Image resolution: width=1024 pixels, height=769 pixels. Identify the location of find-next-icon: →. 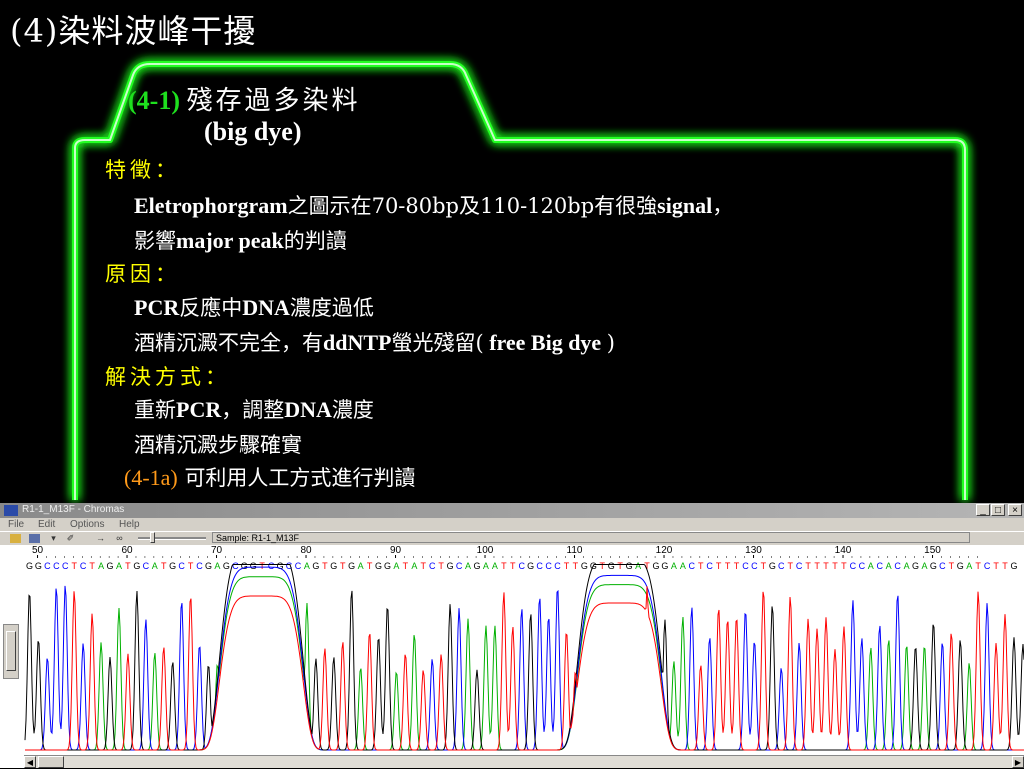
(100, 538).